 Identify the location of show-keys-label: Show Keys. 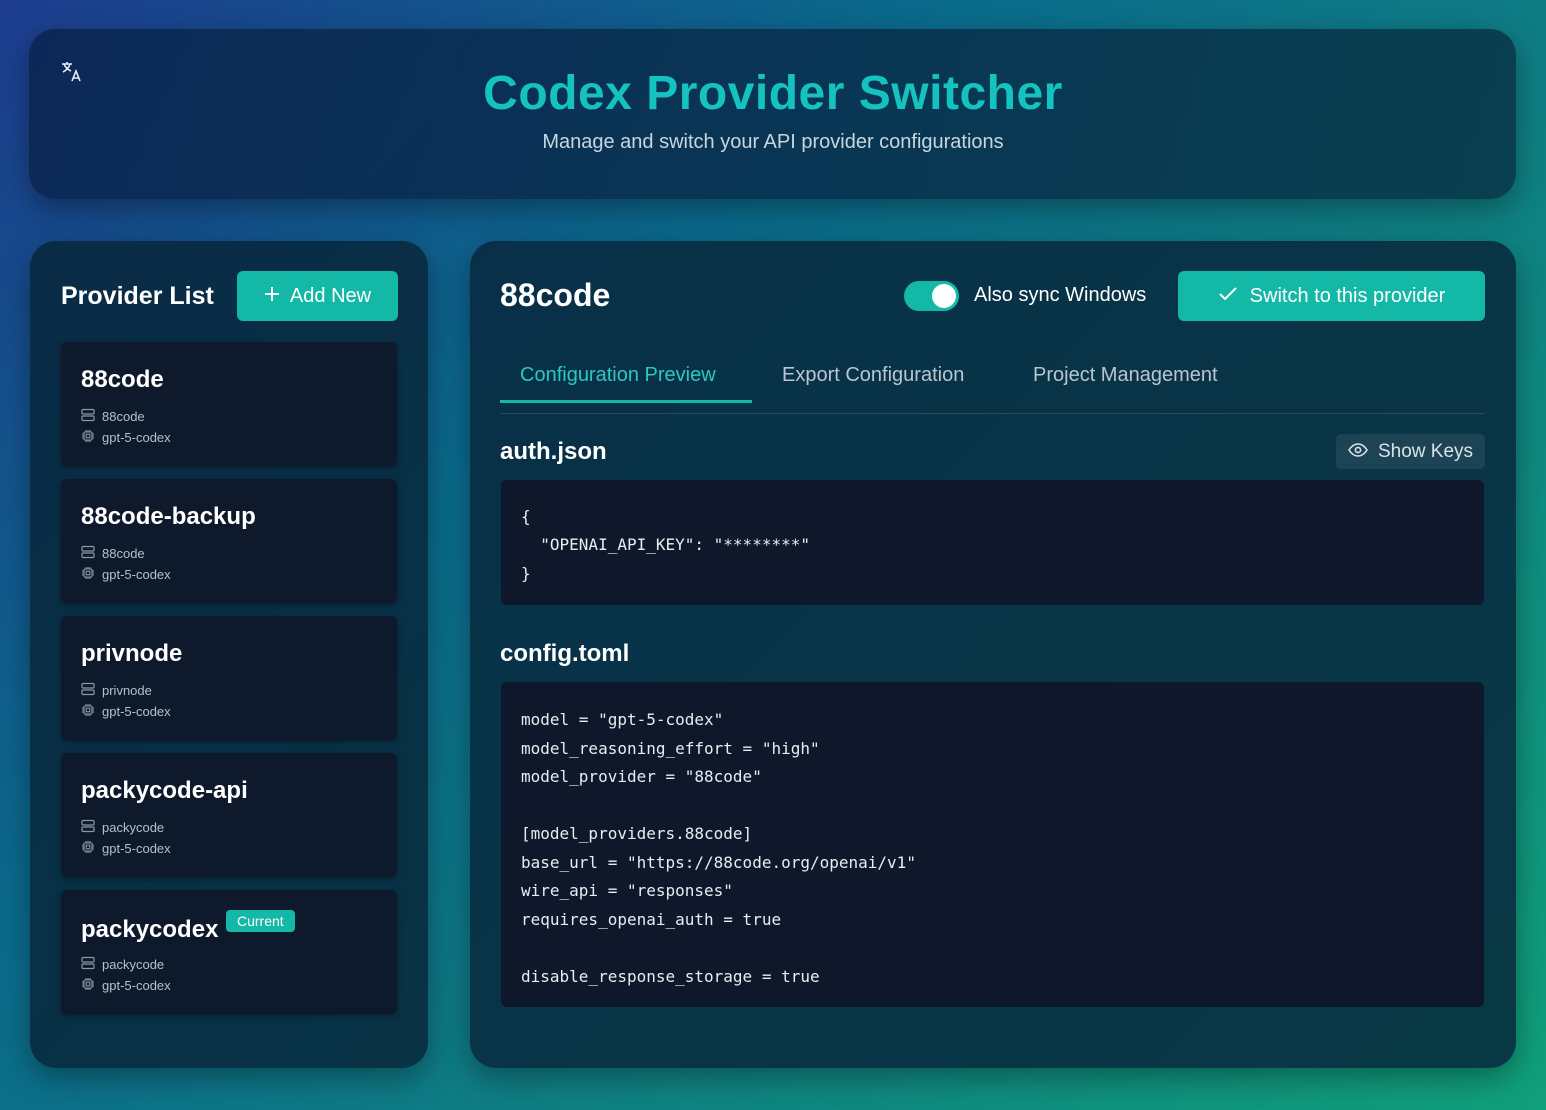
(1425, 451).